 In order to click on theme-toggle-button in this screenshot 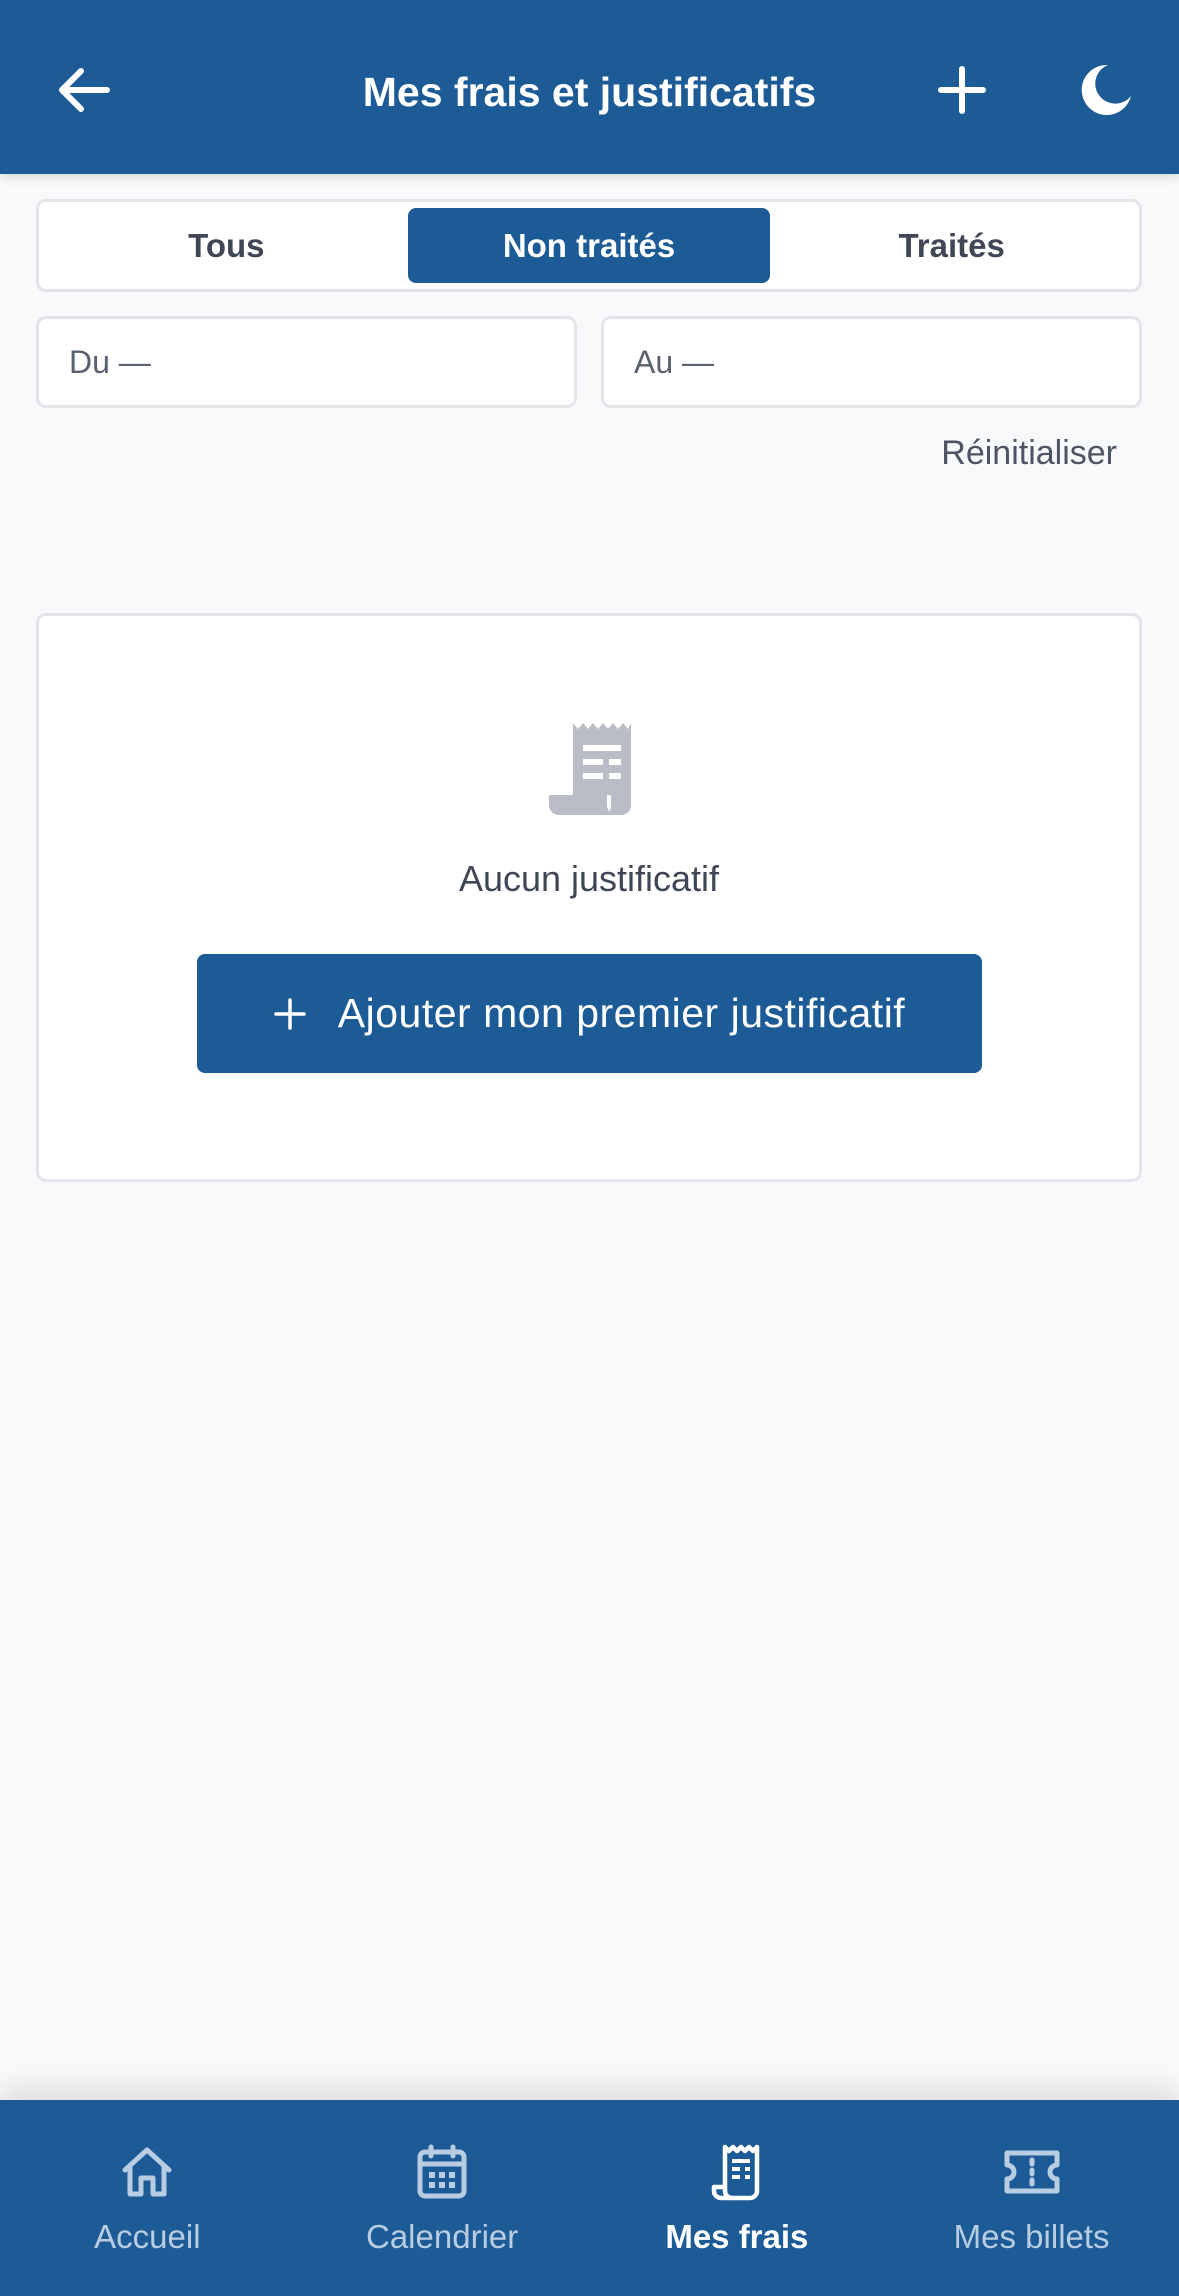, I will do `click(1106, 90)`.